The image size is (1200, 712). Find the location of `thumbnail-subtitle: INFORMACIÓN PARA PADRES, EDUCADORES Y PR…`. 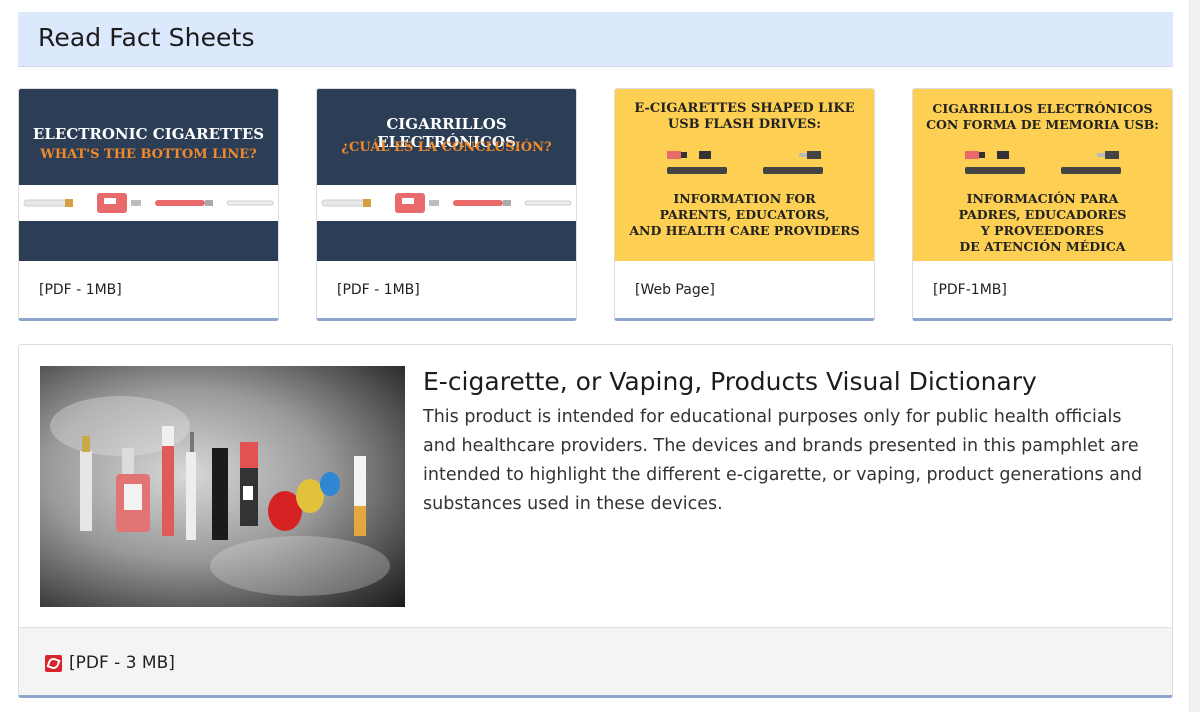

thumbnail-subtitle: INFORMACIÓN PARA PADRES, EDUCADORES Y PR… is located at coordinates (1042, 223).